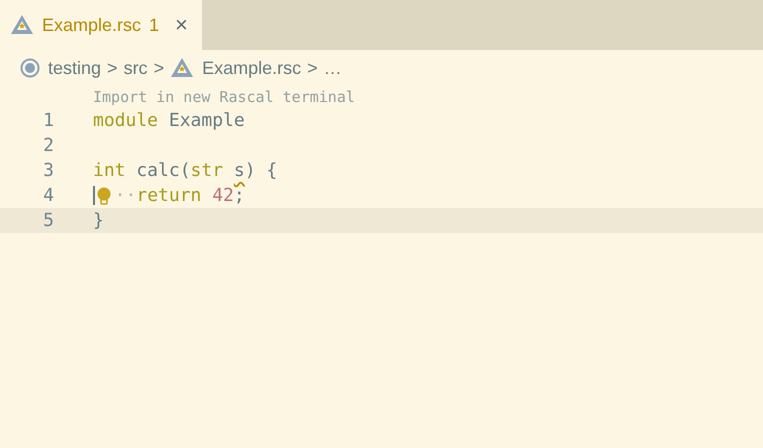  What do you see at coordinates (98, 221) in the screenshot?
I see `code-token: }` at bounding box center [98, 221].